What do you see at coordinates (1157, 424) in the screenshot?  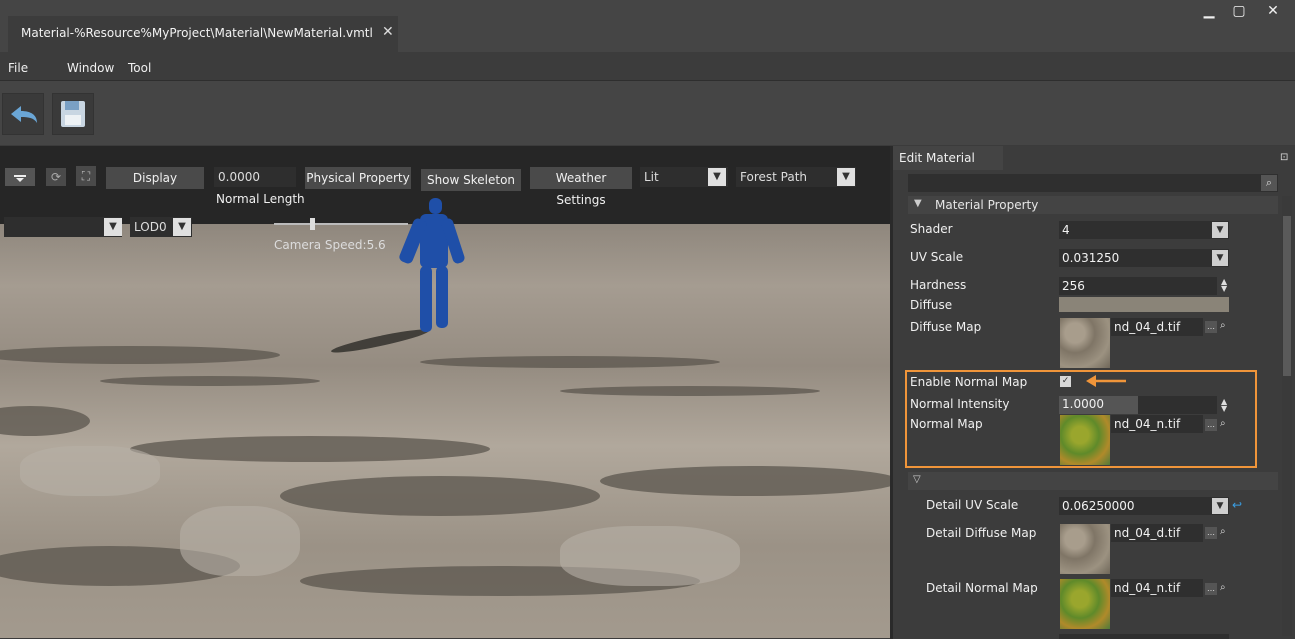 I see `normal-map-file: nd_04_n.tif` at bounding box center [1157, 424].